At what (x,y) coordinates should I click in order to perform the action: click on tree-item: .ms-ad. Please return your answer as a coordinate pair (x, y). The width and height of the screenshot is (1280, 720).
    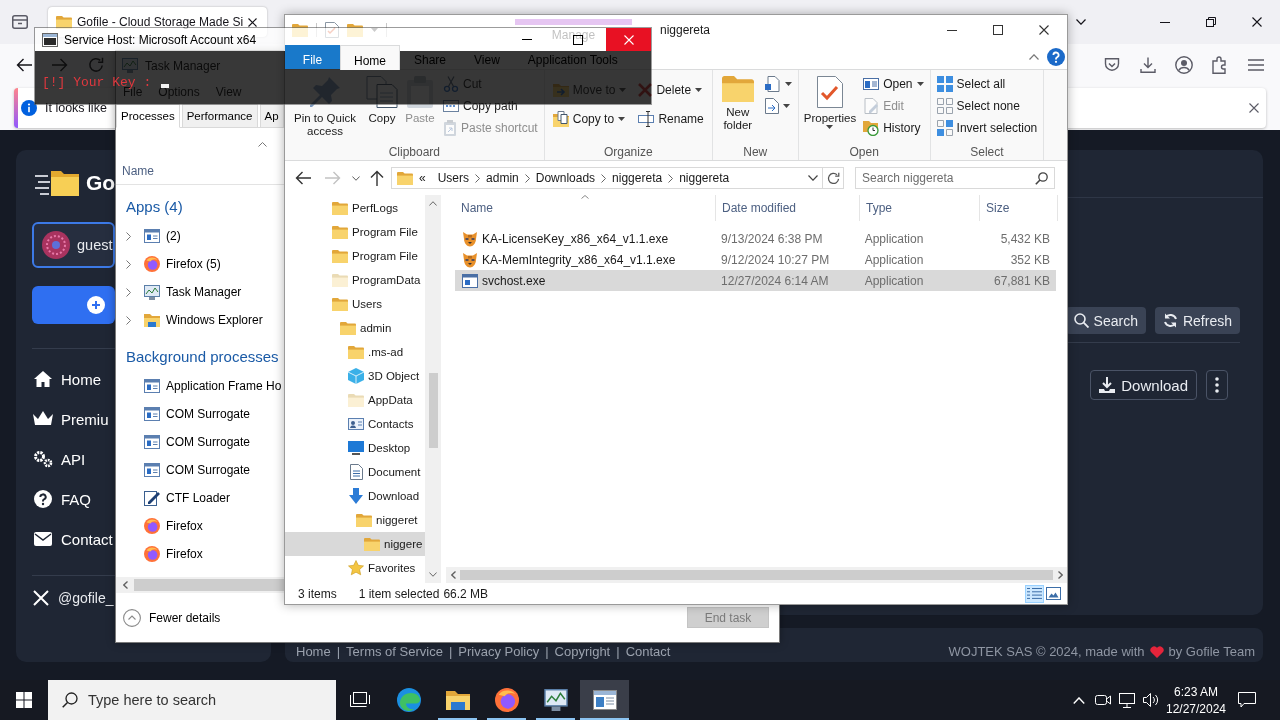
    Looking at the image, I should click on (355, 352).